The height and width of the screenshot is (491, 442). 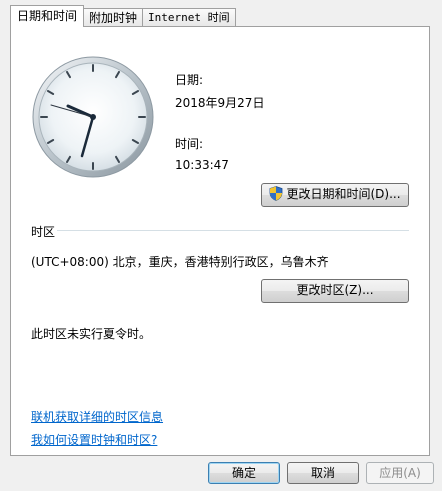 What do you see at coordinates (233, 230) in the screenshot?
I see `timezone-divider` at bounding box center [233, 230].